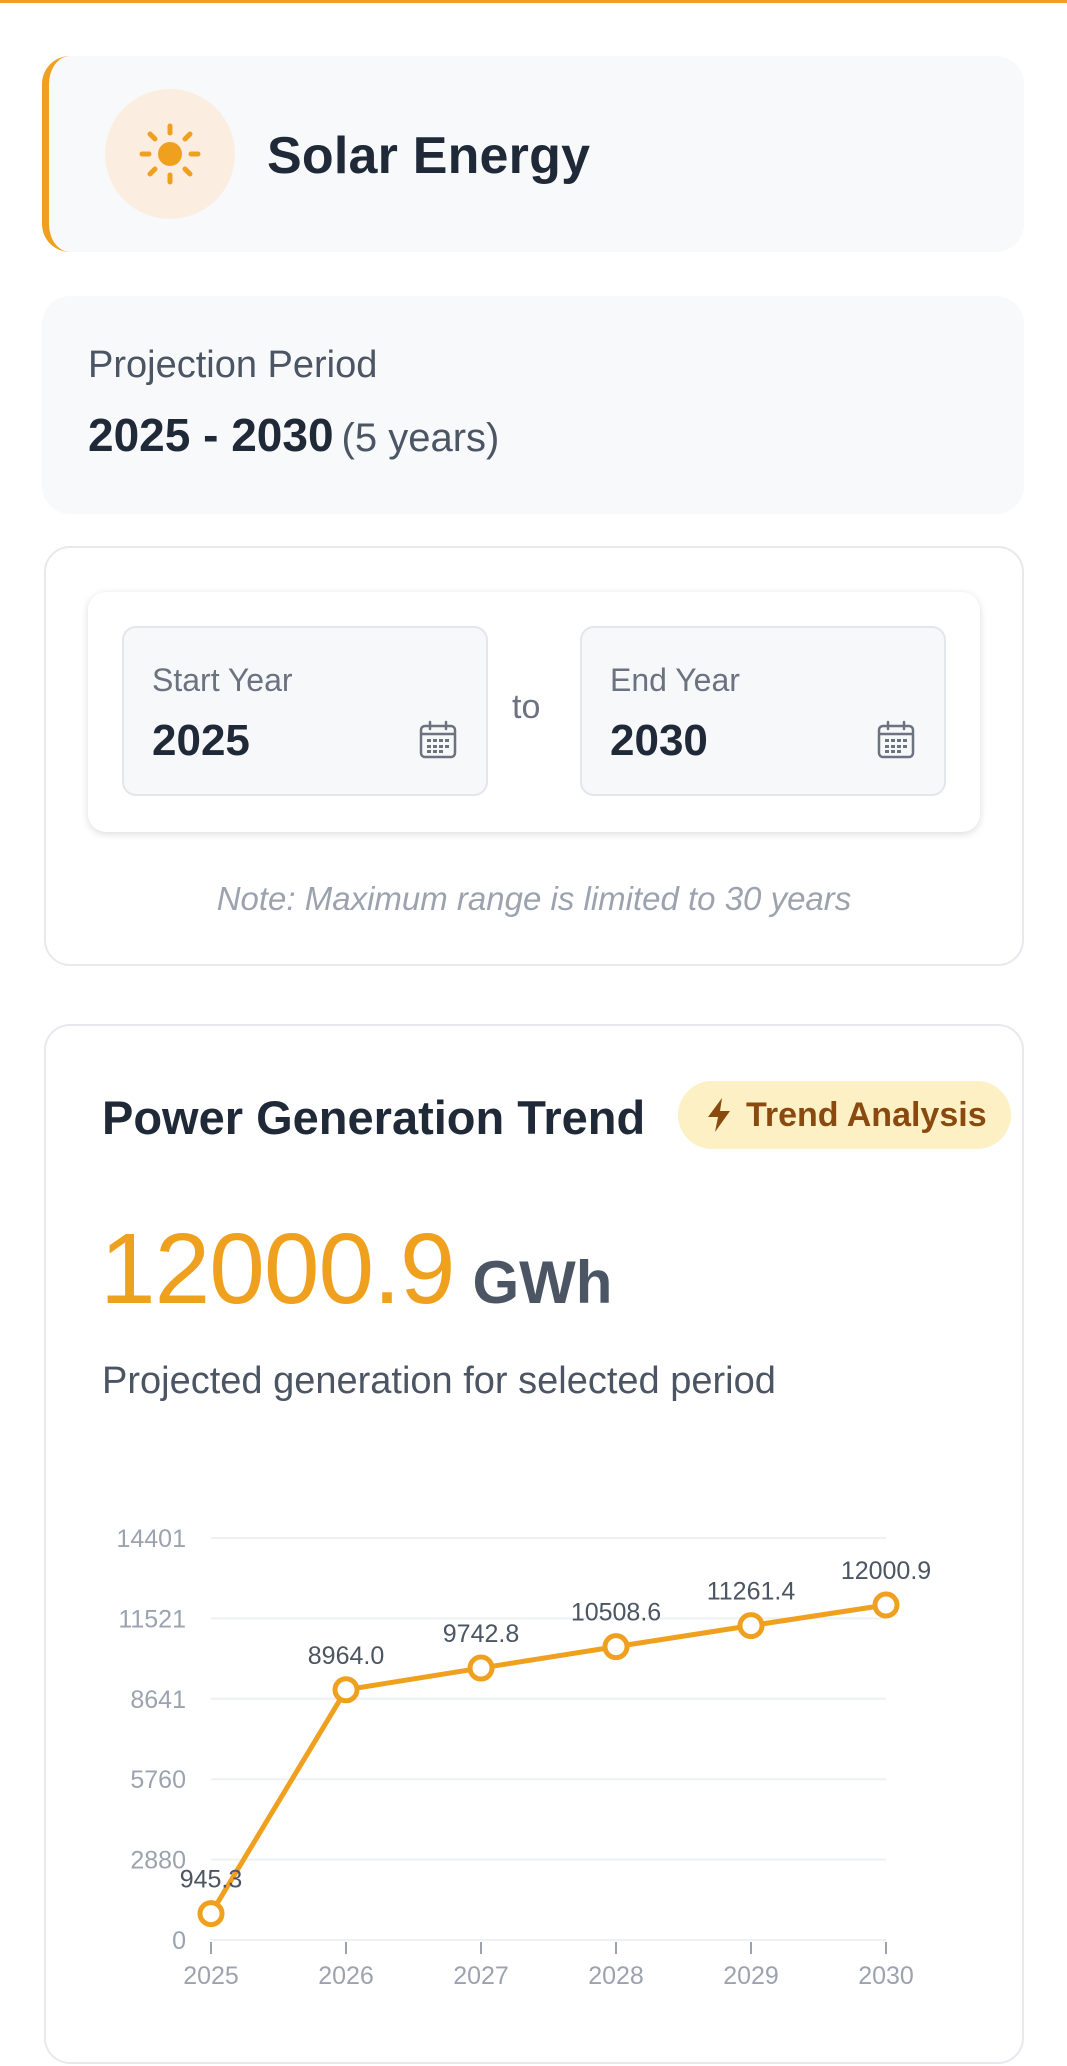  What do you see at coordinates (201, 740) in the screenshot?
I see `start-year-value: 2025` at bounding box center [201, 740].